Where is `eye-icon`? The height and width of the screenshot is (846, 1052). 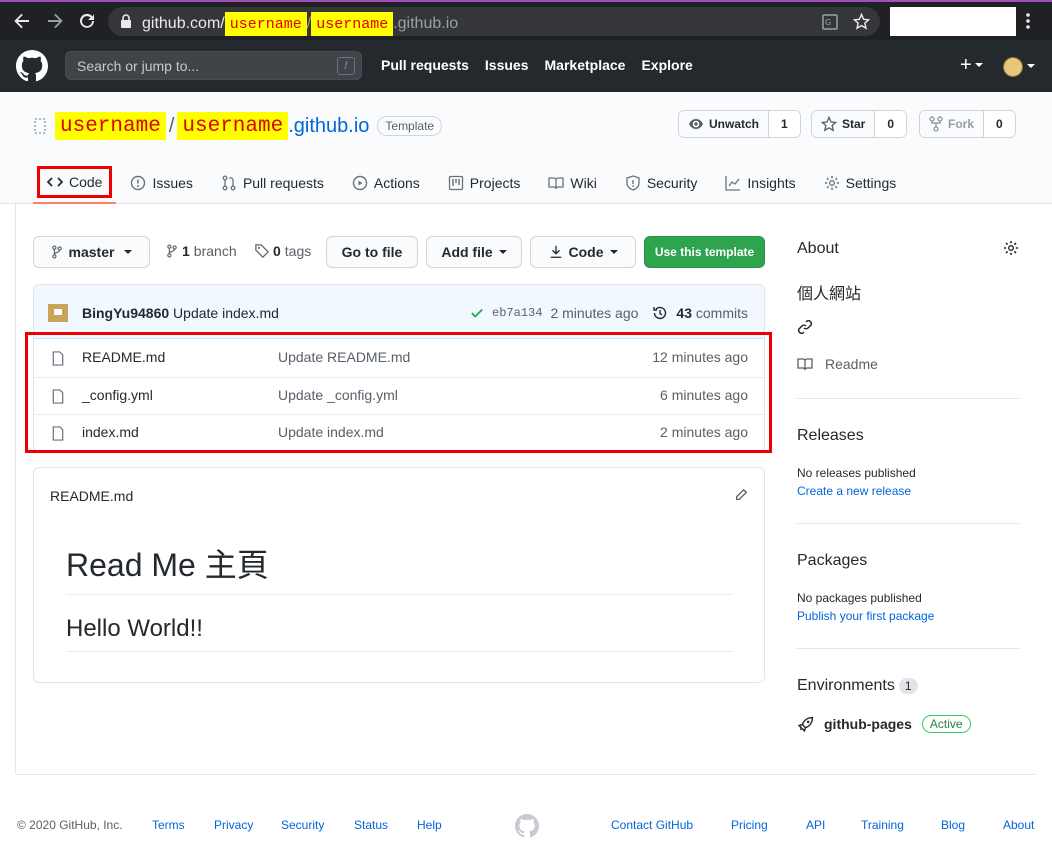 eye-icon is located at coordinates (696, 124).